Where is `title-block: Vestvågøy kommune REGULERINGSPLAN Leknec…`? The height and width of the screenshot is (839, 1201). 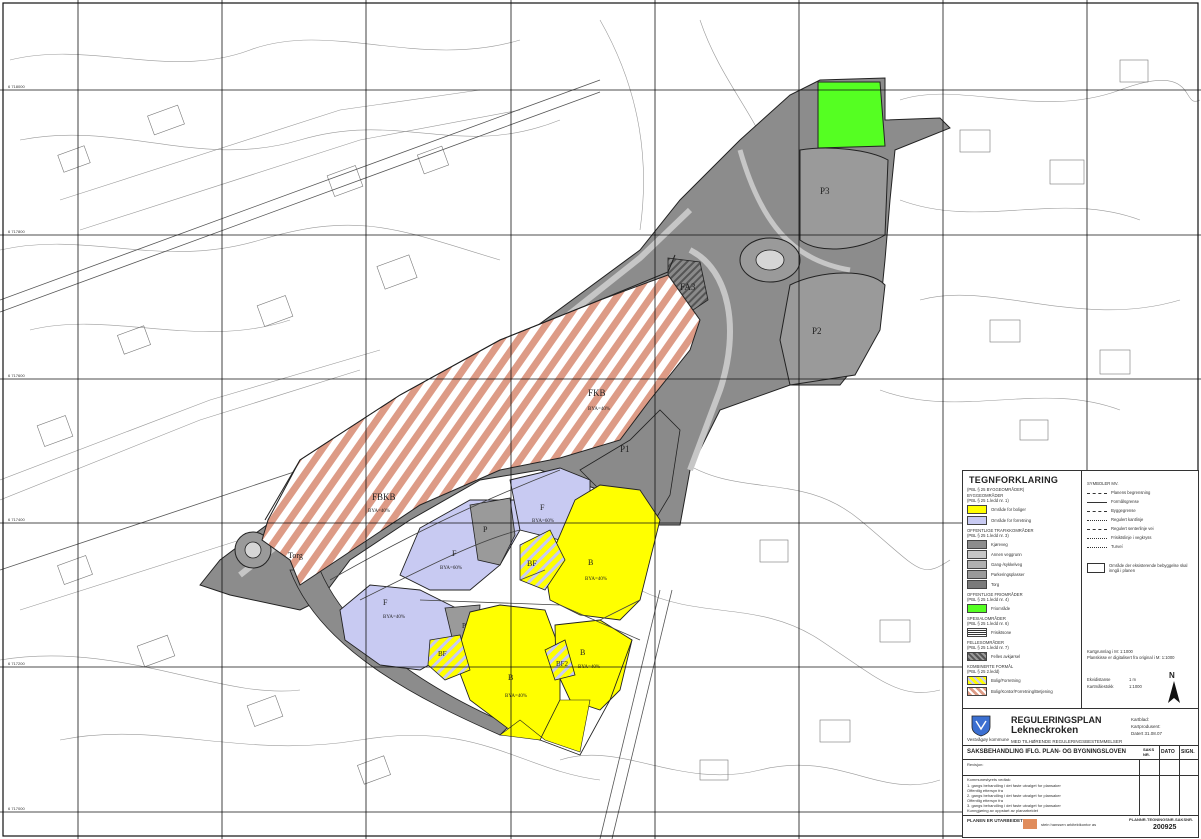 title-block: Vestvågøy kommune REGULERINGSPLAN Leknec… is located at coordinates (1080, 773).